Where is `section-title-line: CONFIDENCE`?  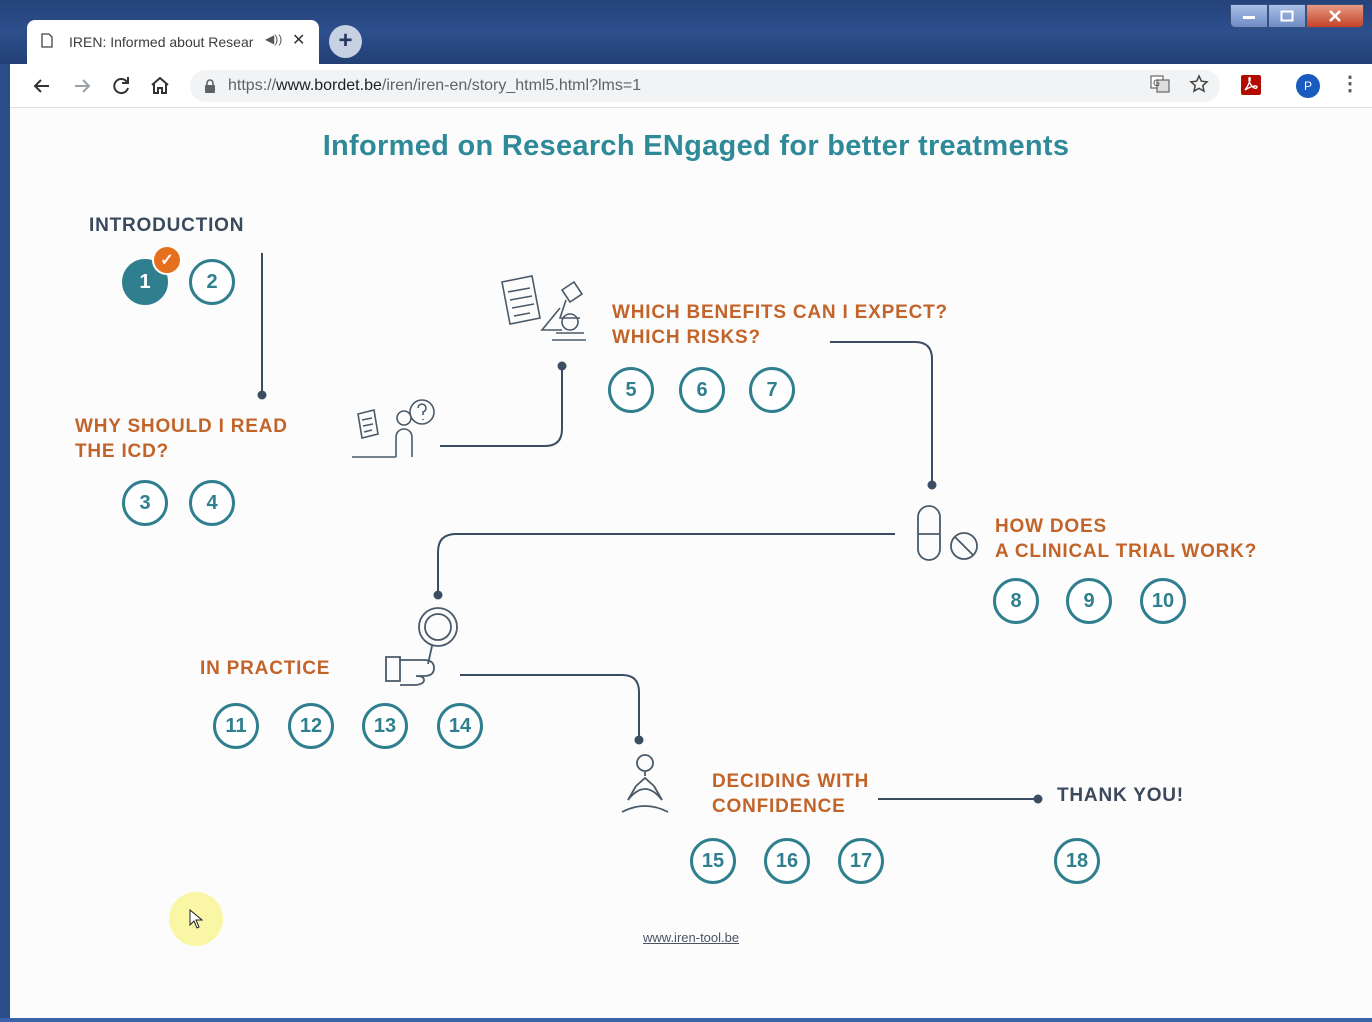 section-title-line: CONFIDENCE is located at coordinates (779, 806).